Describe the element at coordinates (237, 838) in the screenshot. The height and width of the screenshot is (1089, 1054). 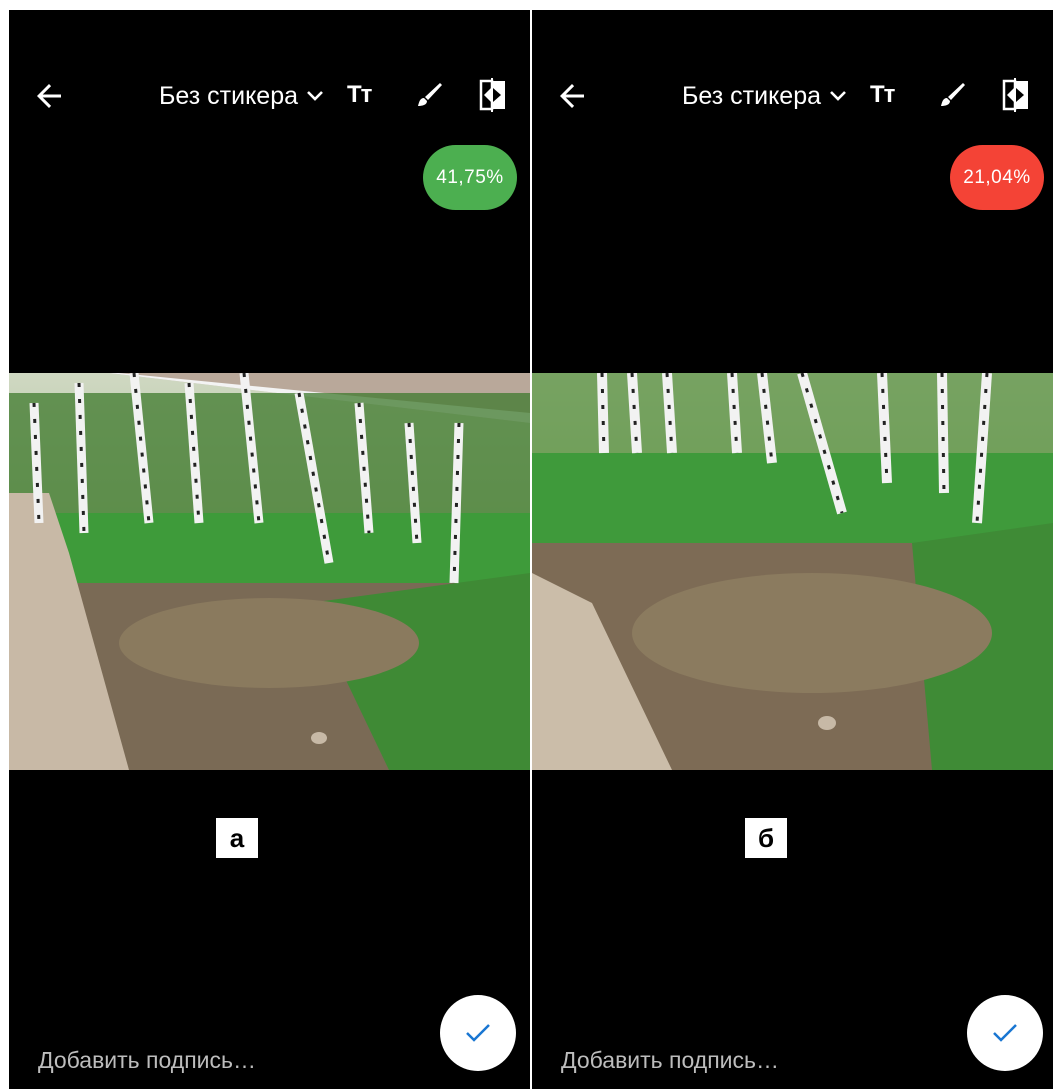
I see `panel-label-a: а` at that location.